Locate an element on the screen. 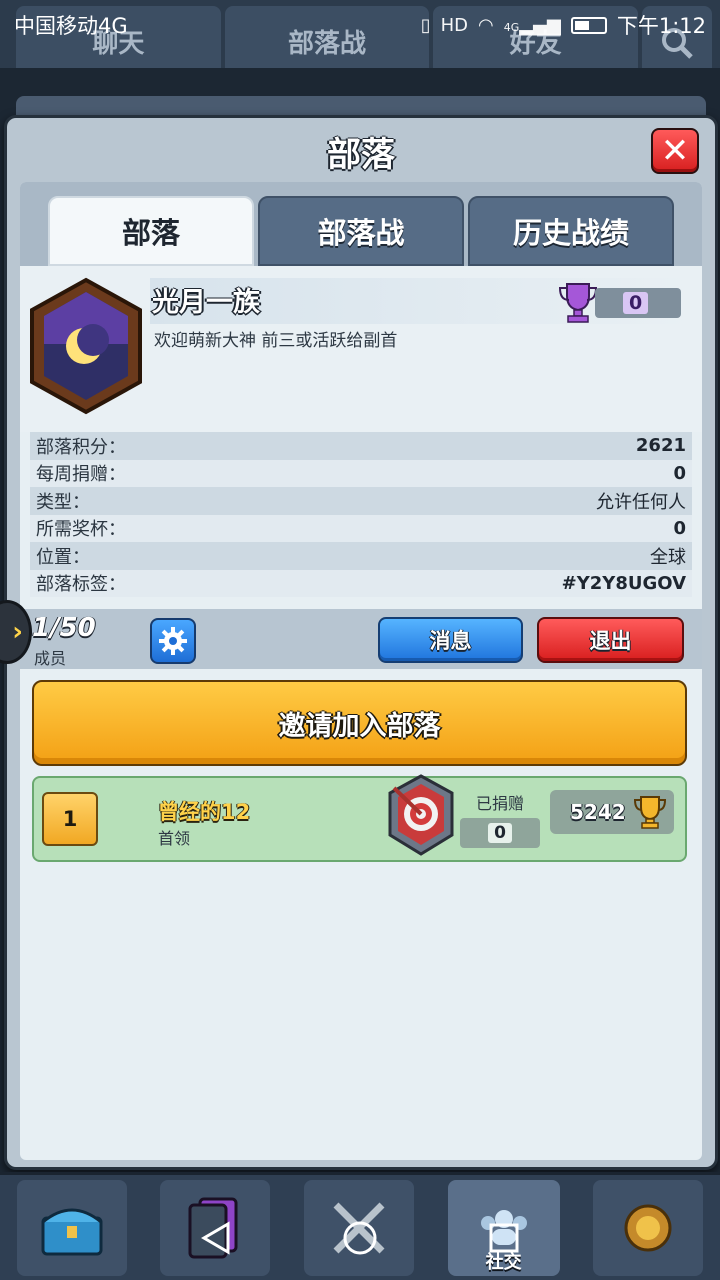  info-value: 全球 is located at coordinates (668, 557).